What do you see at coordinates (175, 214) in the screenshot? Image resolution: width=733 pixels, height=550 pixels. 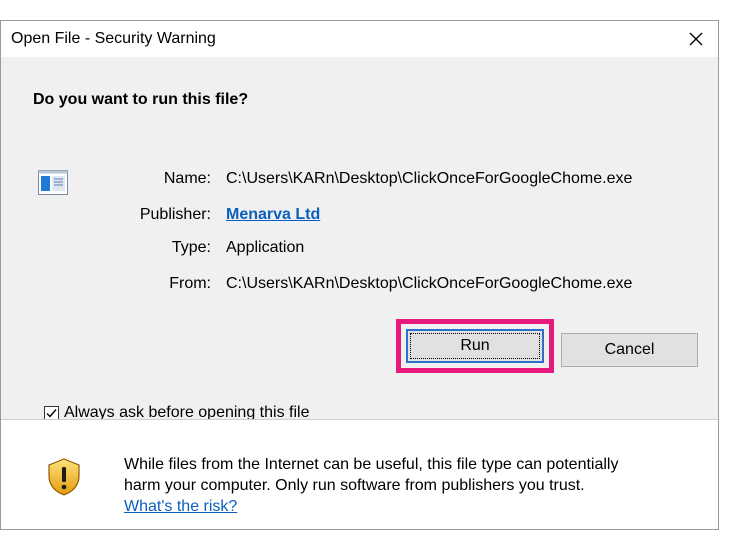 I see `publisher-label: Publisher:` at bounding box center [175, 214].